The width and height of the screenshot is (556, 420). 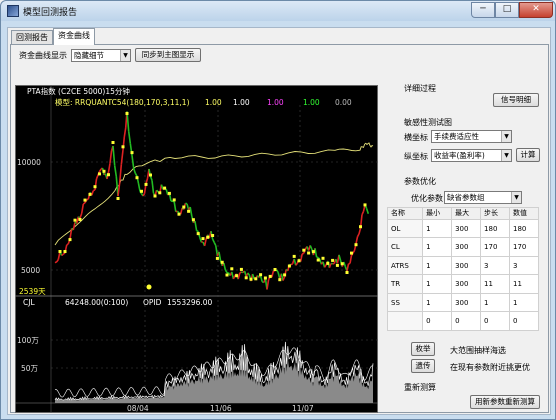 I want to click on y-axis-select-label: 纵坐标, so click(x=416, y=156).